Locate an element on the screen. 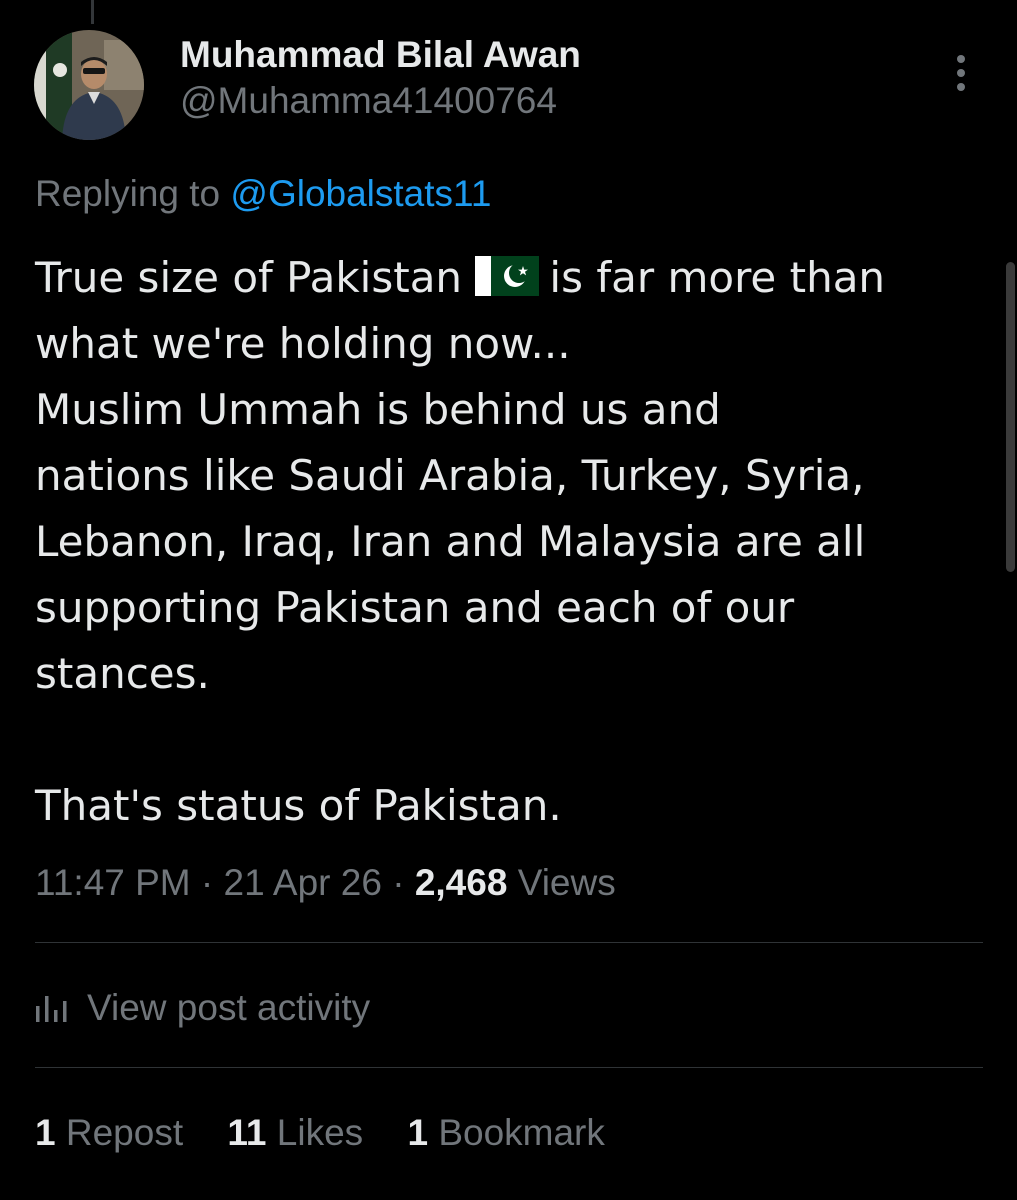  reposts-stat: 1 Repost is located at coordinates (109, 1133).